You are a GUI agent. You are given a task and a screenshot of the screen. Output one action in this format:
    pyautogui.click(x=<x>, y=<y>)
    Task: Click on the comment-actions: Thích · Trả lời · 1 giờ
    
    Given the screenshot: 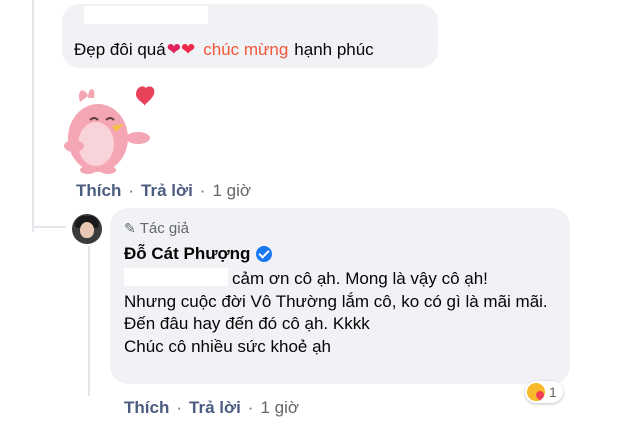 What is the action you would take?
    pyautogui.click(x=163, y=191)
    